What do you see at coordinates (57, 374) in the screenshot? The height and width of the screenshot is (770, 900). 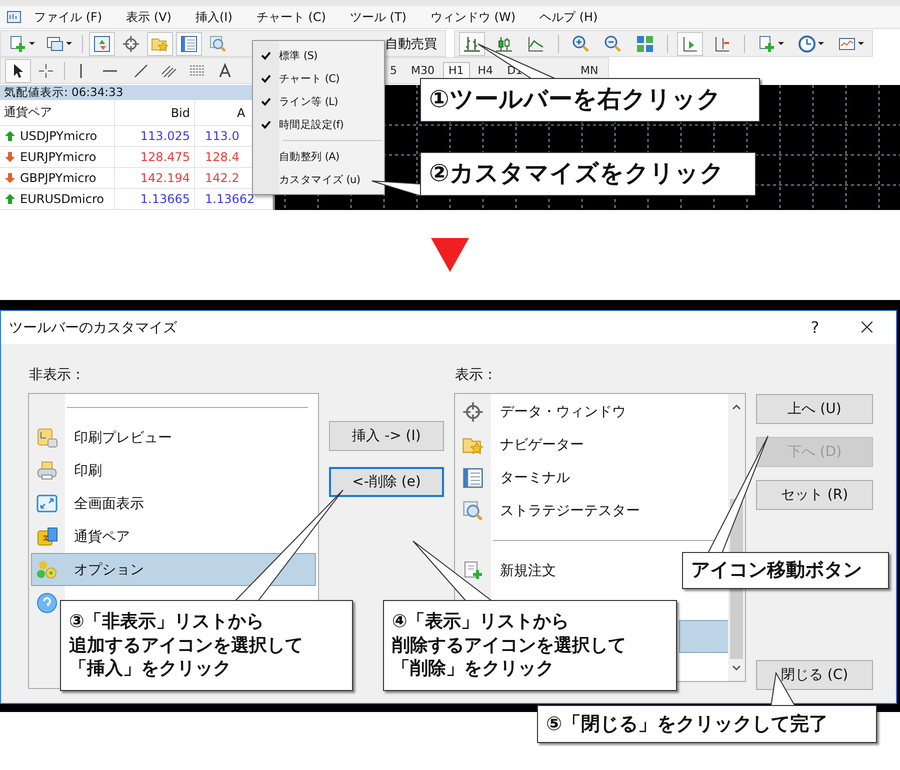 I see `list-label: 非表示：` at bounding box center [57, 374].